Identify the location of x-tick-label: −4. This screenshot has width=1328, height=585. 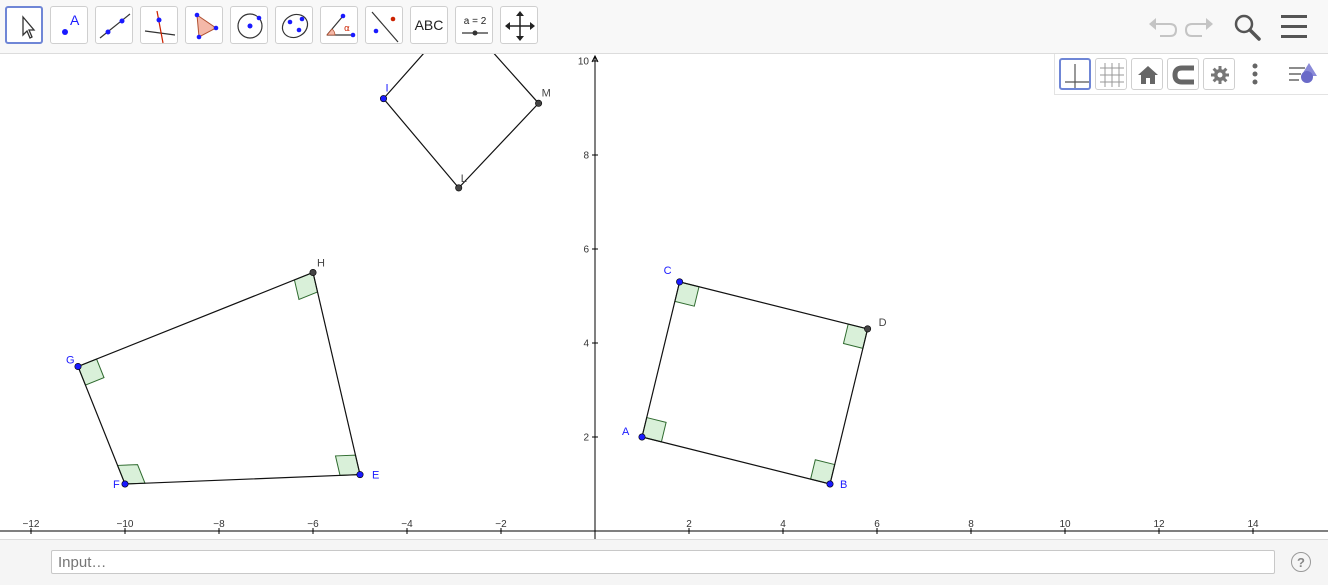
(407, 524).